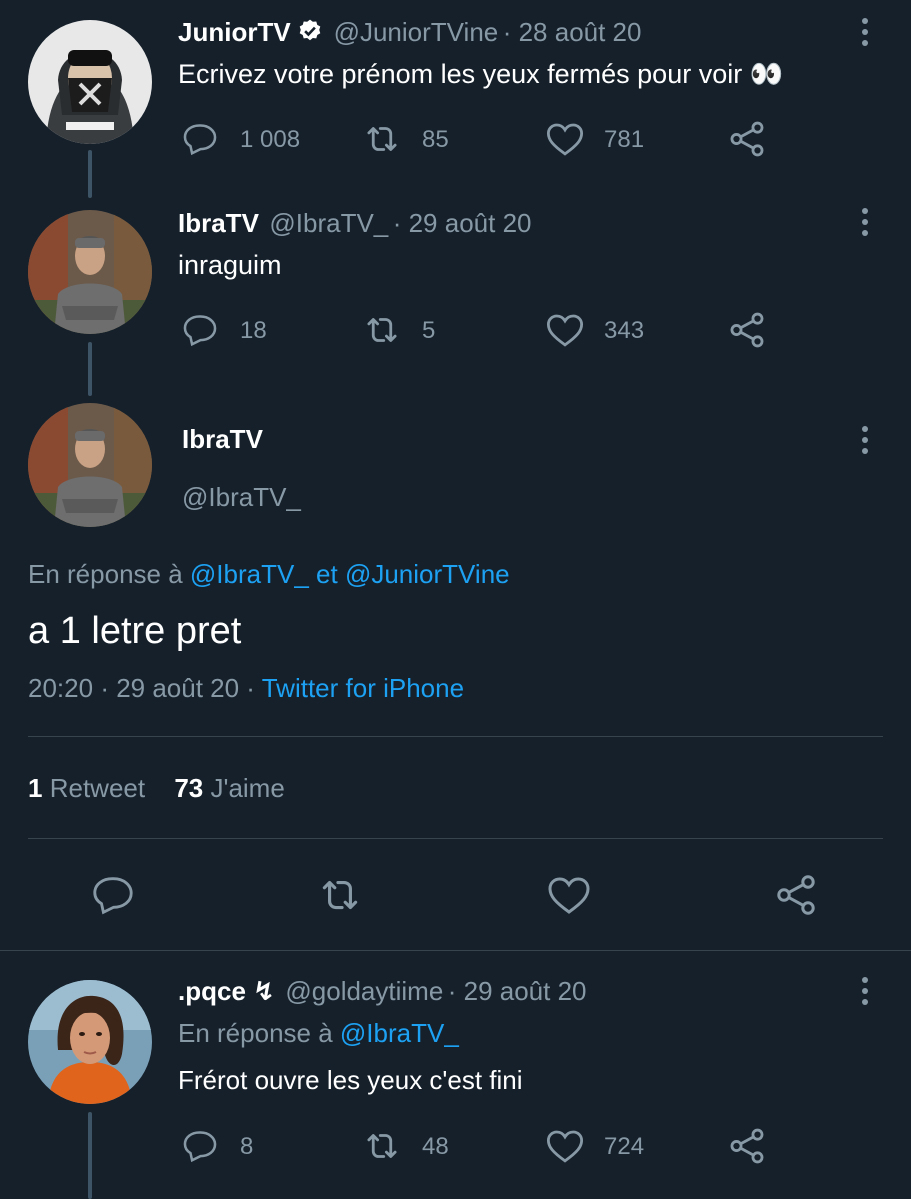  I want to click on author-name: .pqce ↯, so click(226, 991).